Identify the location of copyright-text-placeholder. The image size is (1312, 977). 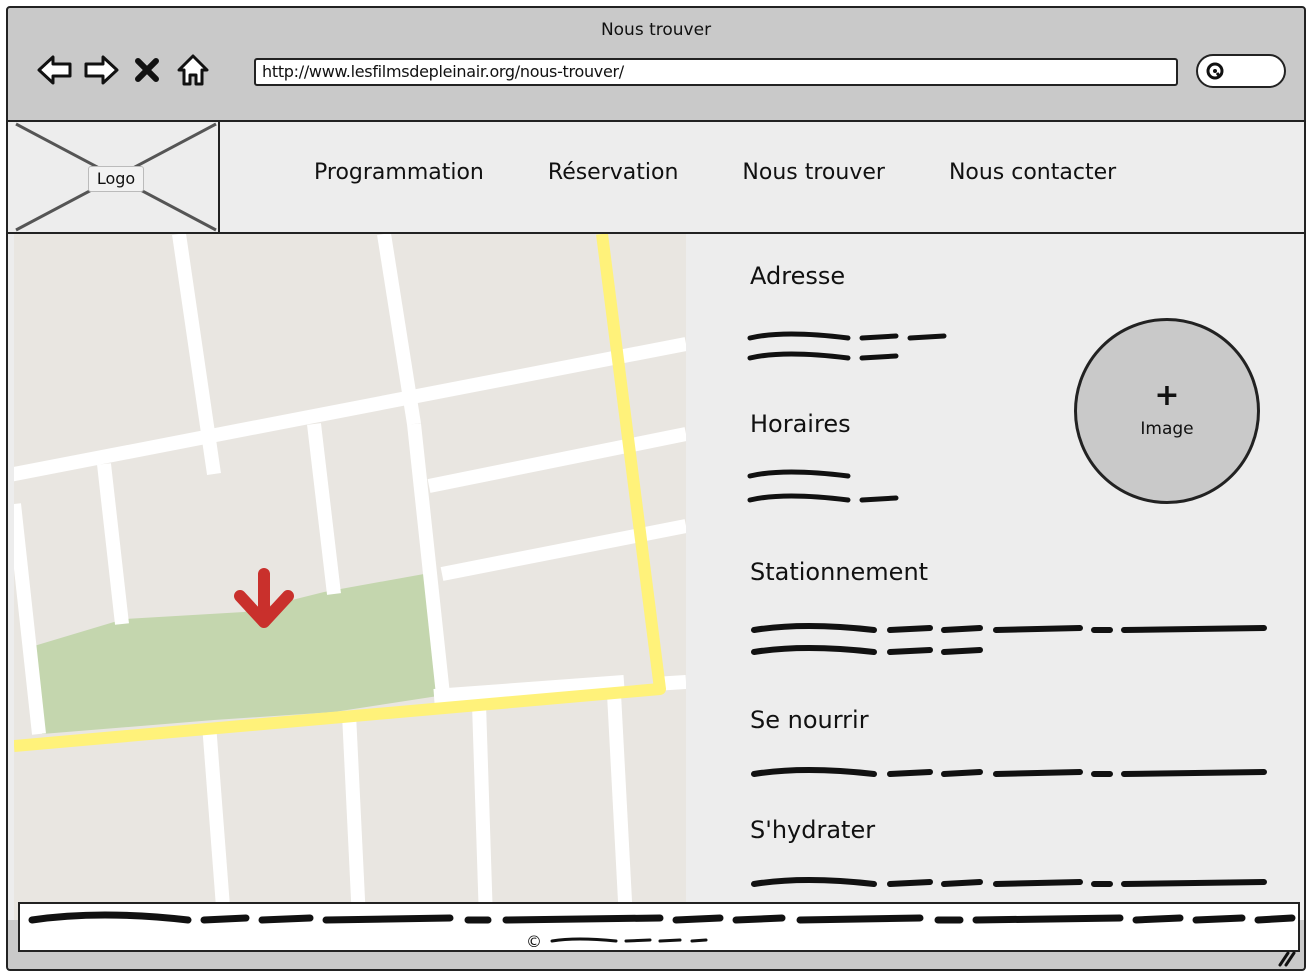
(629, 940).